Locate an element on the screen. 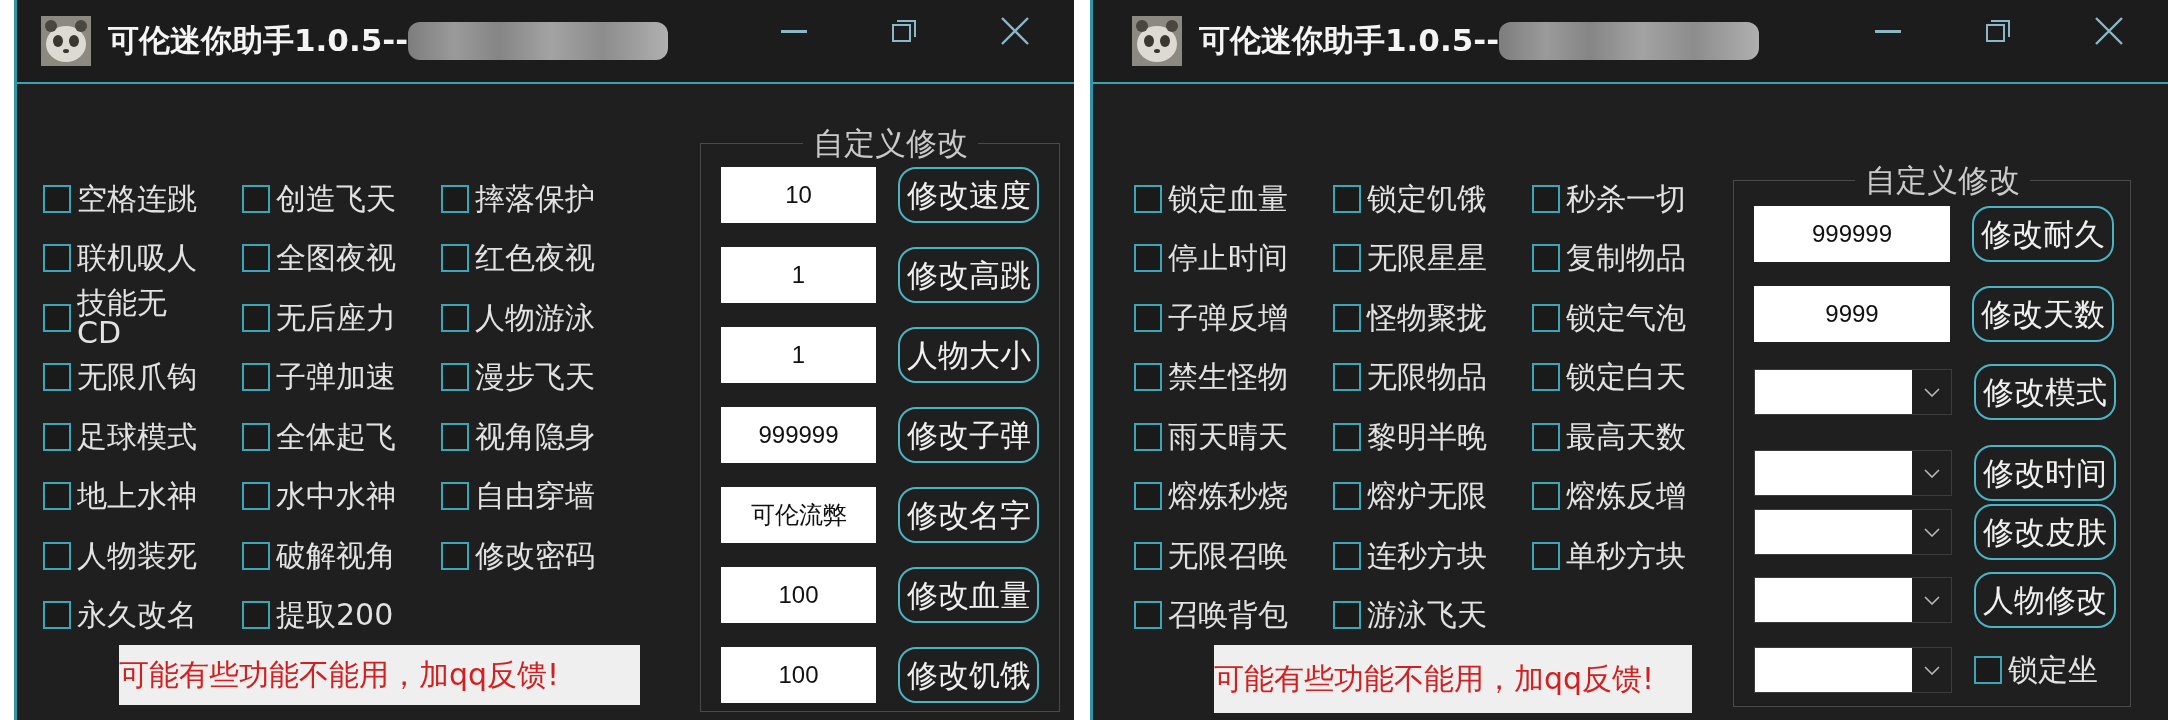  option-label: 最高天数 is located at coordinates (1626, 436).